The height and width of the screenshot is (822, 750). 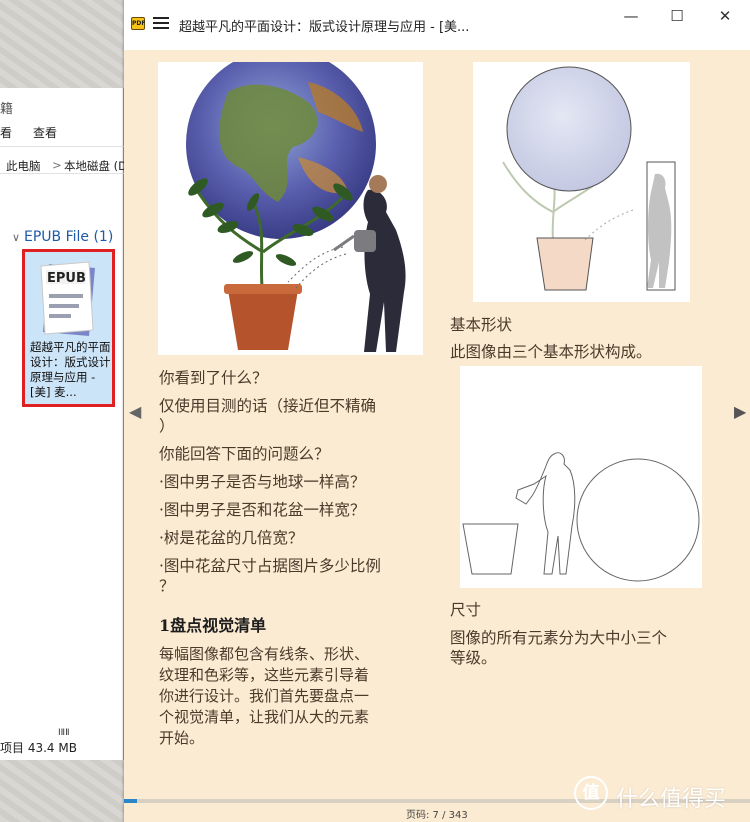 What do you see at coordinates (671, 799) in the screenshot?
I see `watermark-text: 什么值得买` at bounding box center [671, 799].